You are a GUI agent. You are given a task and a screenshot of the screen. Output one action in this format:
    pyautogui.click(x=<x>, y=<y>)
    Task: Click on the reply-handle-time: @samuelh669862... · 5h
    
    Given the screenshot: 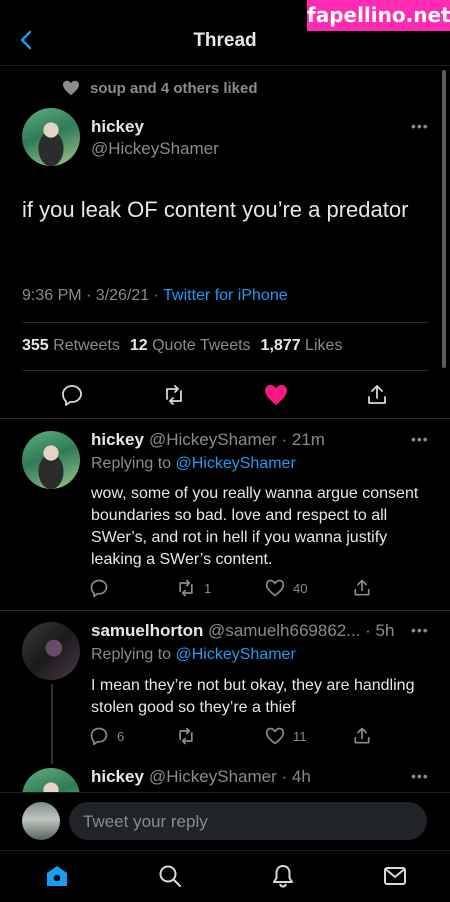 What is the action you would take?
    pyautogui.click(x=301, y=631)
    